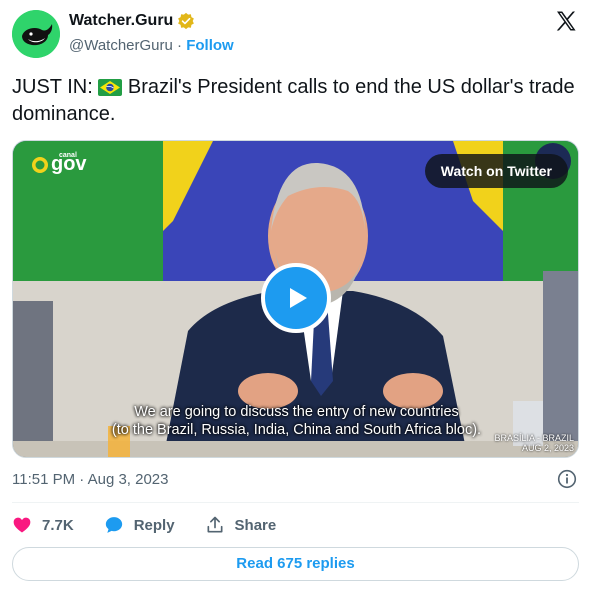 This screenshot has height=596, width=596. Describe the element at coordinates (121, 45) in the screenshot. I see `author-handle: @WatcherGuru` at that location.